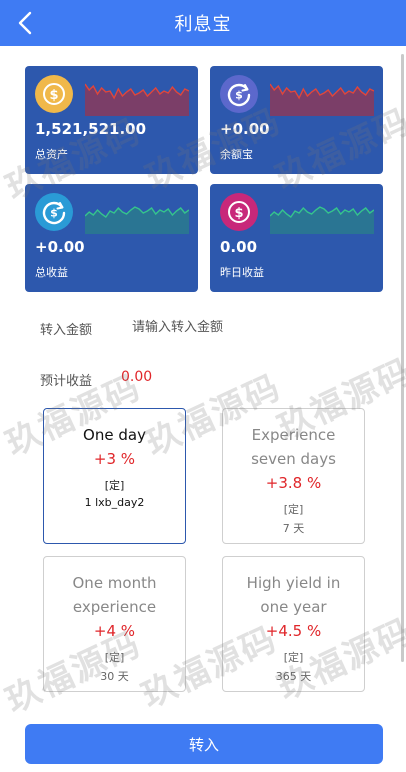 This screenshot has height=772, width=406. What do you see at coordinates (402, 358) in the screenshot?
I see `scrollbar` at bounding box center [402, 358].